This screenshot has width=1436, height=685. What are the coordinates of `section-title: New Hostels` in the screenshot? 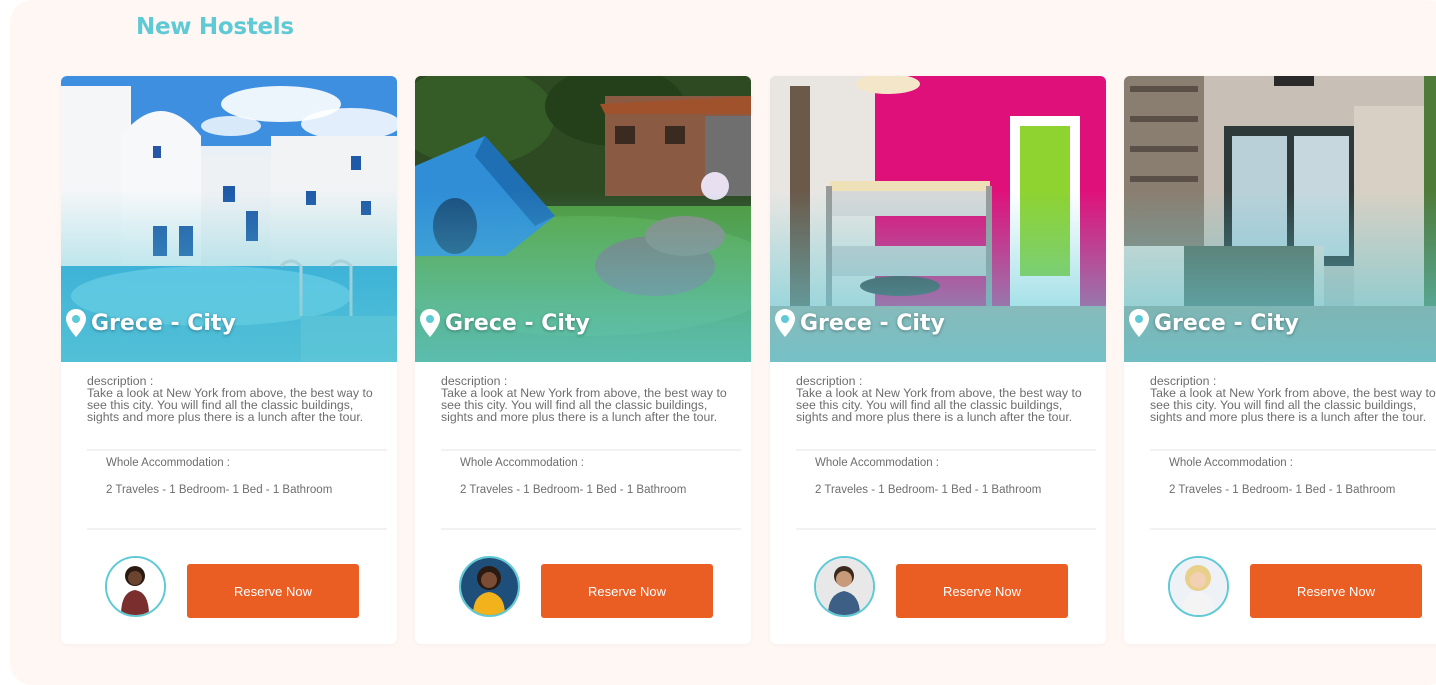 It's located at (215, 27).